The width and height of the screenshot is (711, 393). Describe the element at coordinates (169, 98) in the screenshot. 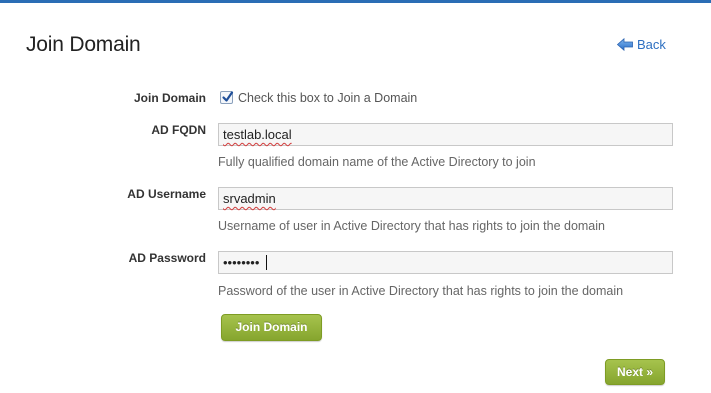

I see `join-domain-label: Join Domain` at that location.